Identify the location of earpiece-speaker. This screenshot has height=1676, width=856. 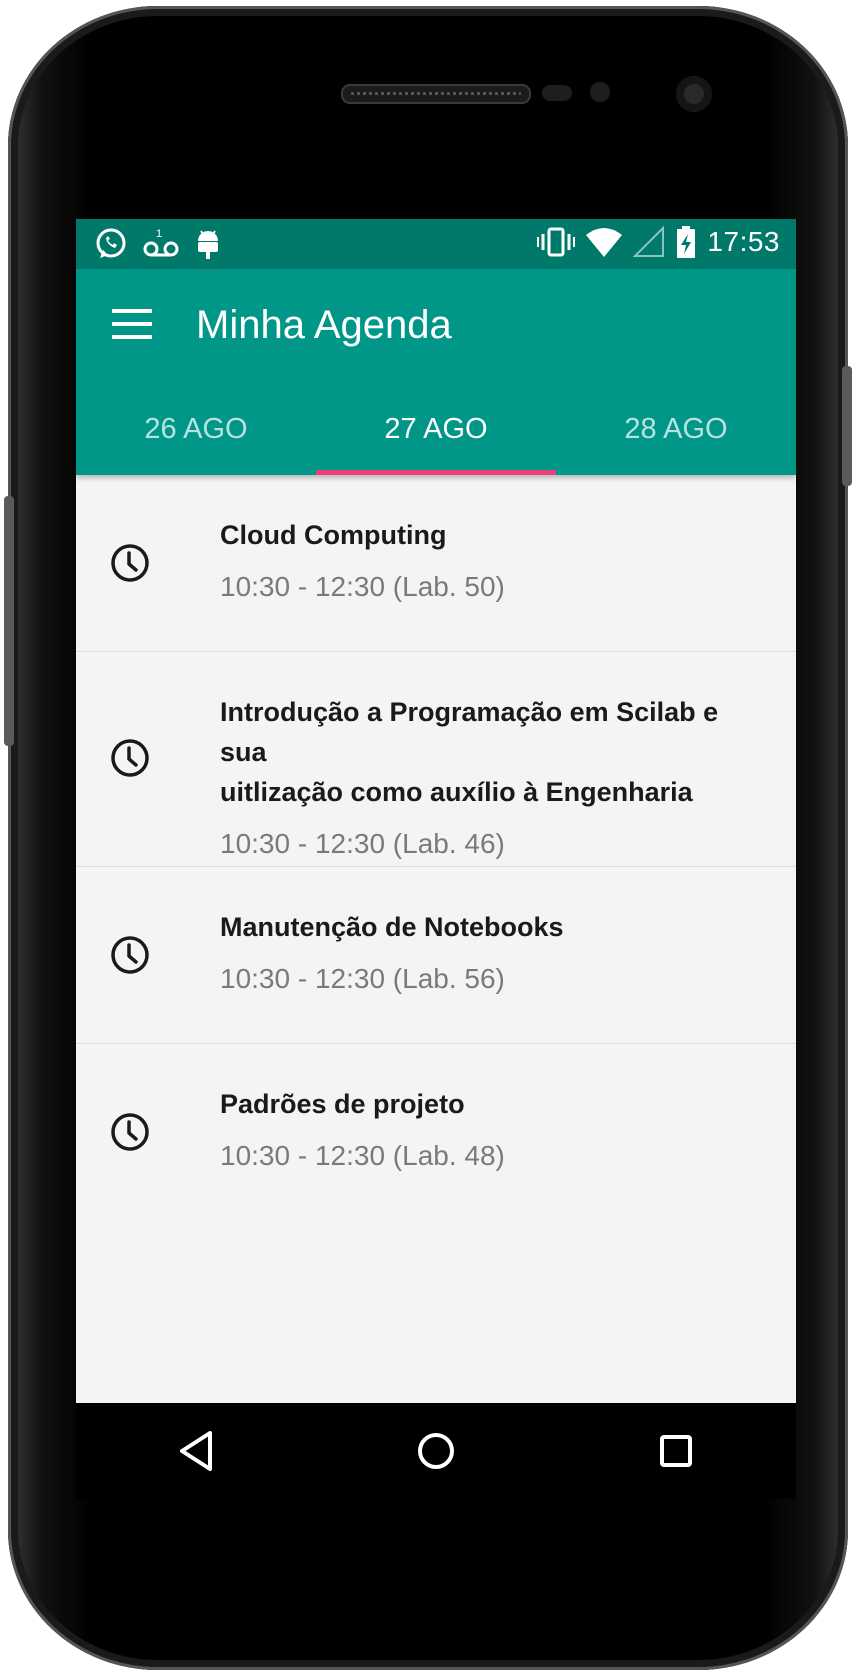
(436, 94).